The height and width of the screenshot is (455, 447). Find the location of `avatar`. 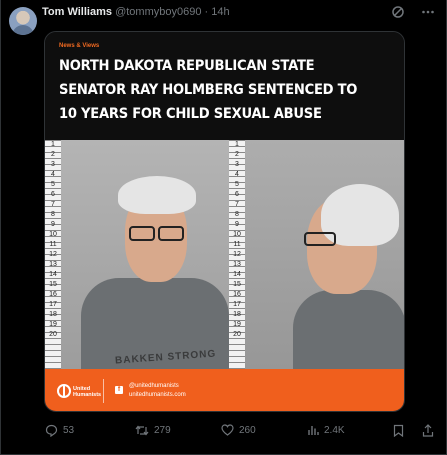

avatar is located at coordinates (23, 21).